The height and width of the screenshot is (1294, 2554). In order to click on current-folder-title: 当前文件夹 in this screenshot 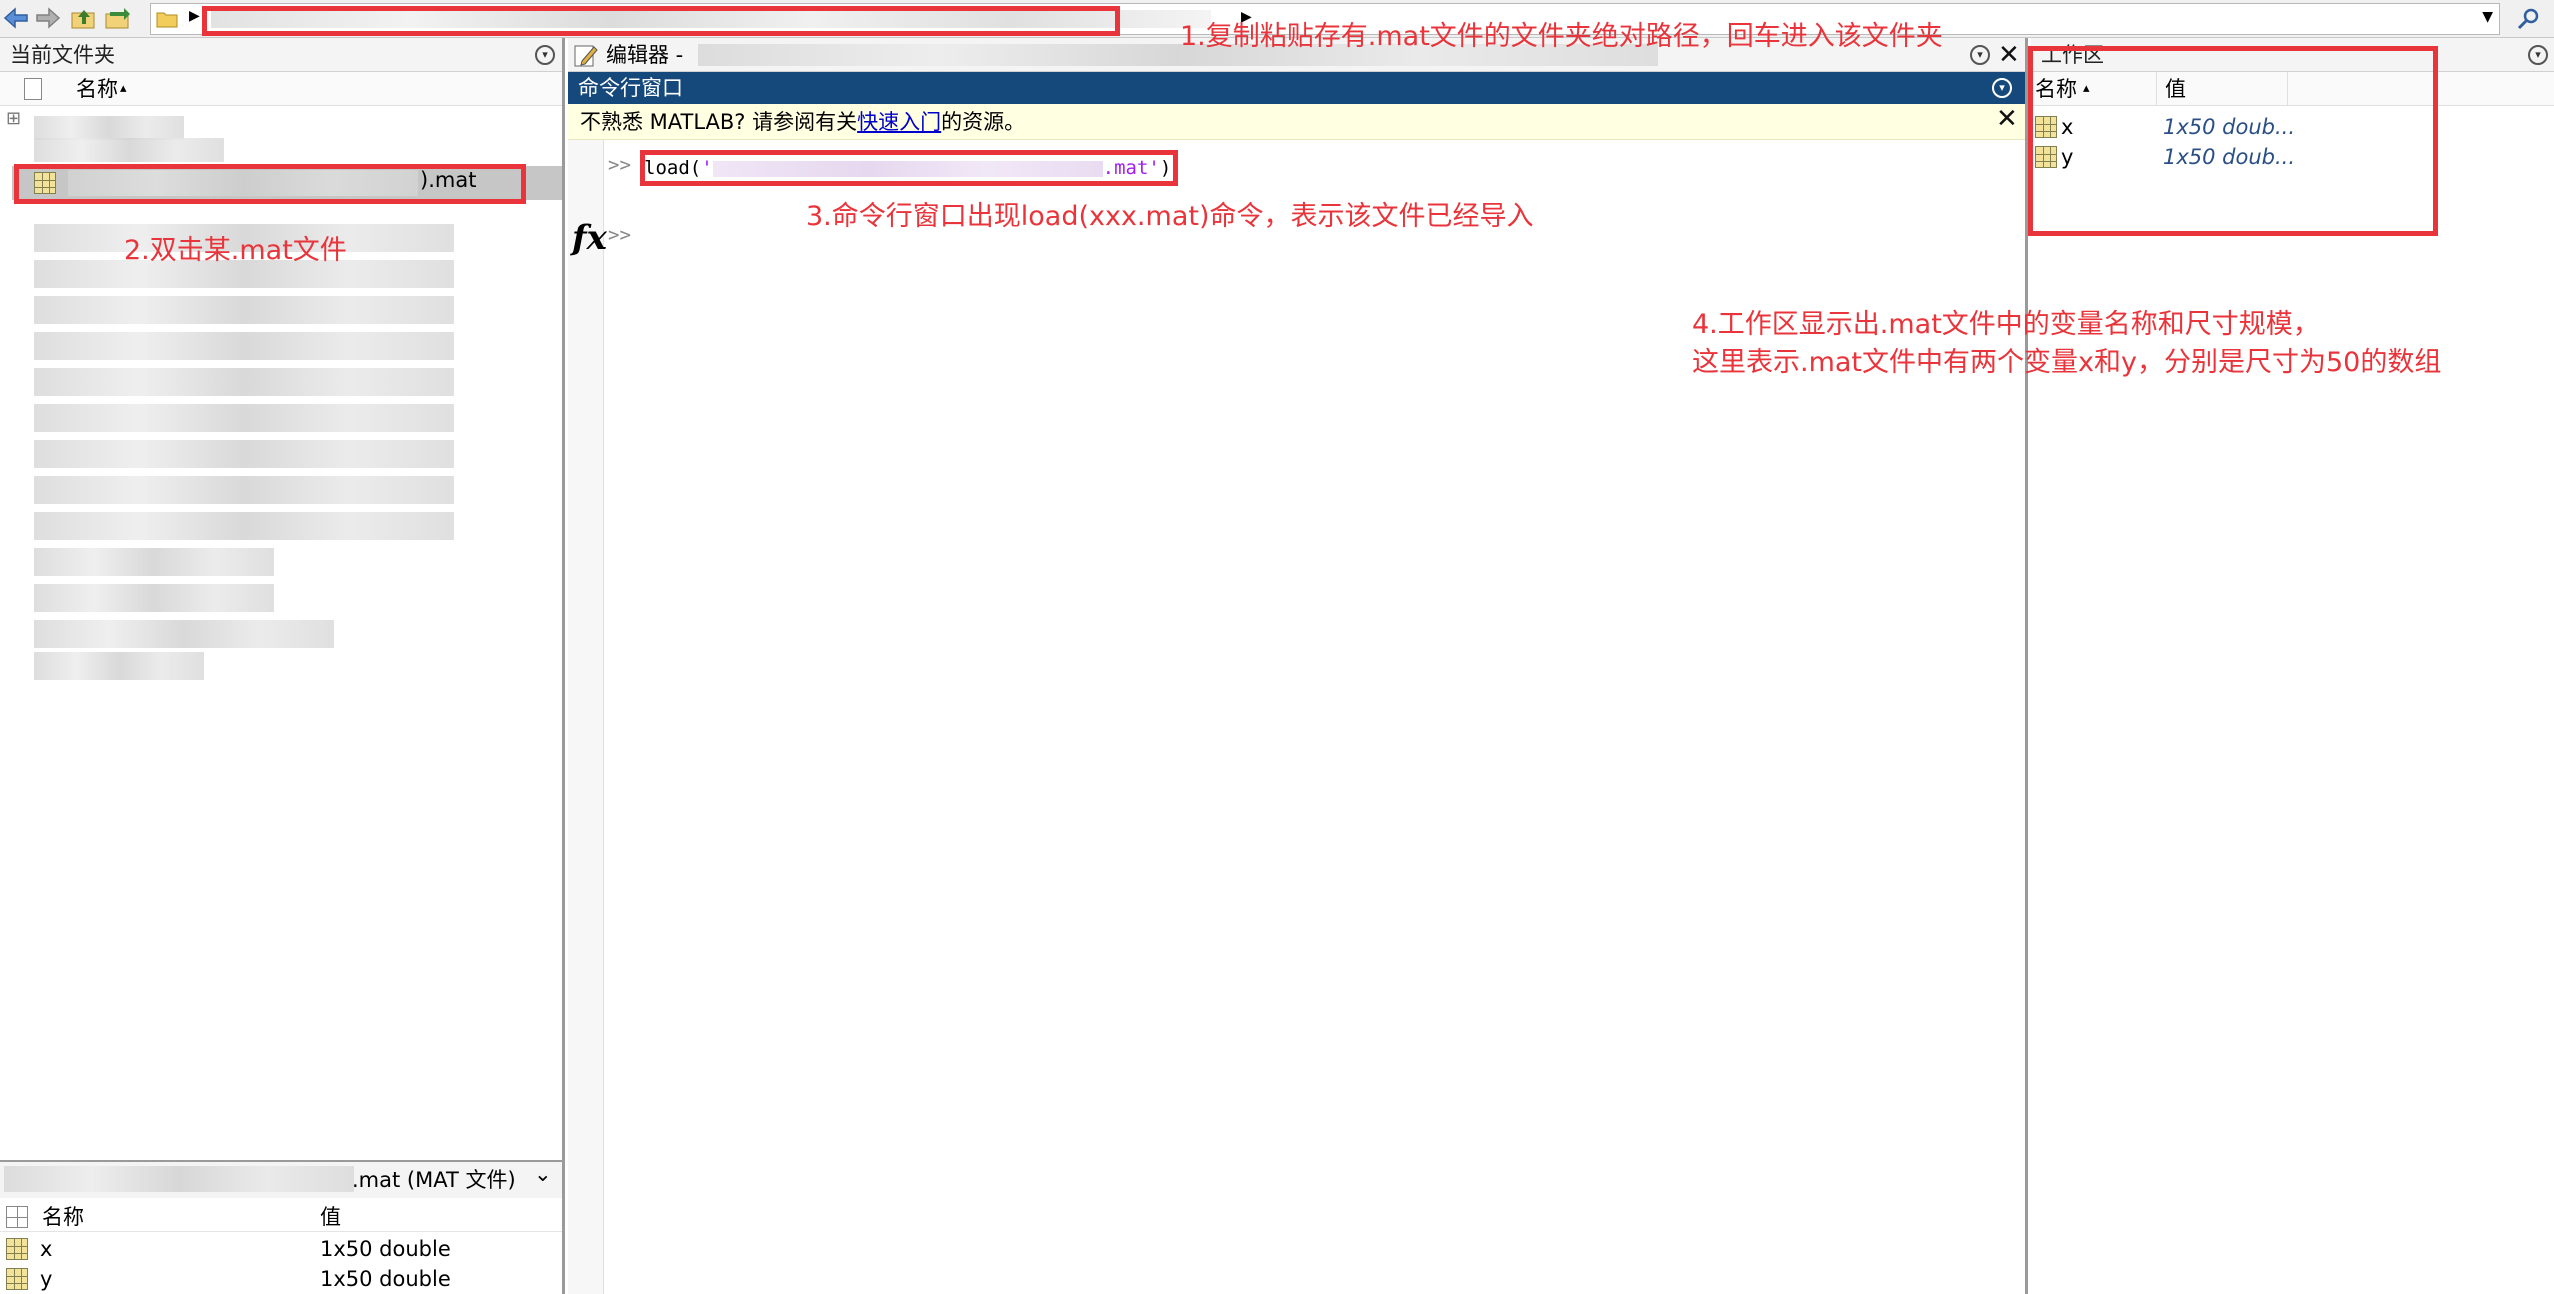, I will do `click(281, 55)`.